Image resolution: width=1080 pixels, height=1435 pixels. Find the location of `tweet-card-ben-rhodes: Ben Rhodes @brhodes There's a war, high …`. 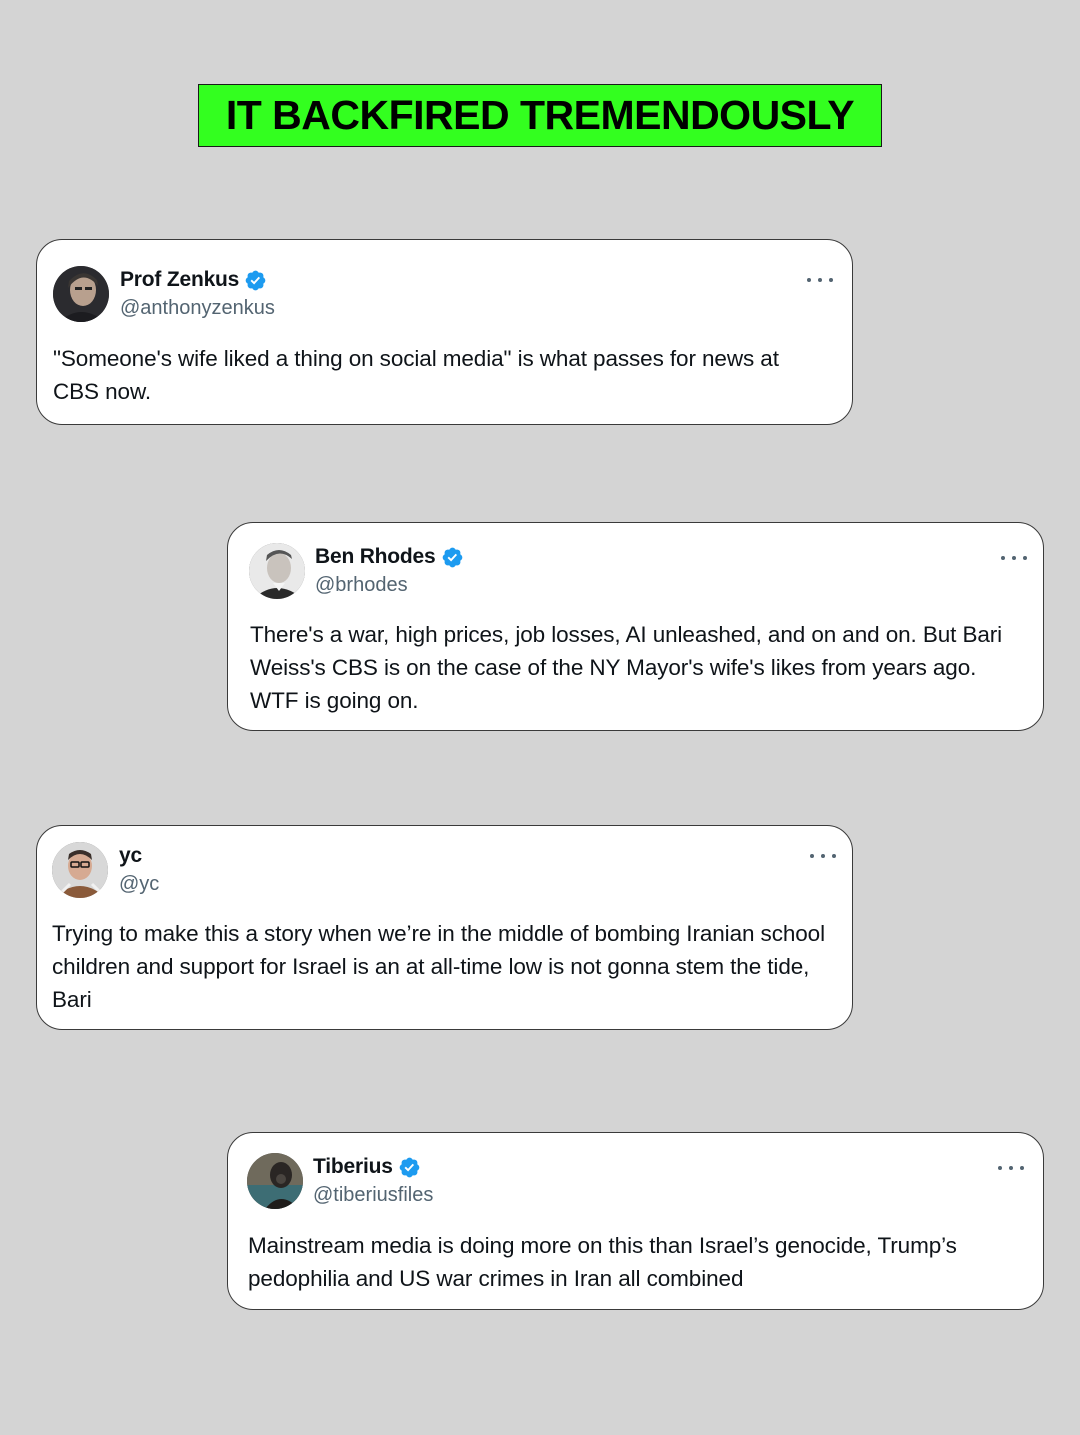

tweet-card-ben-rhodes: Ben Rhodes @brhodes There's a war, high … is located at coordinates (635, 626).